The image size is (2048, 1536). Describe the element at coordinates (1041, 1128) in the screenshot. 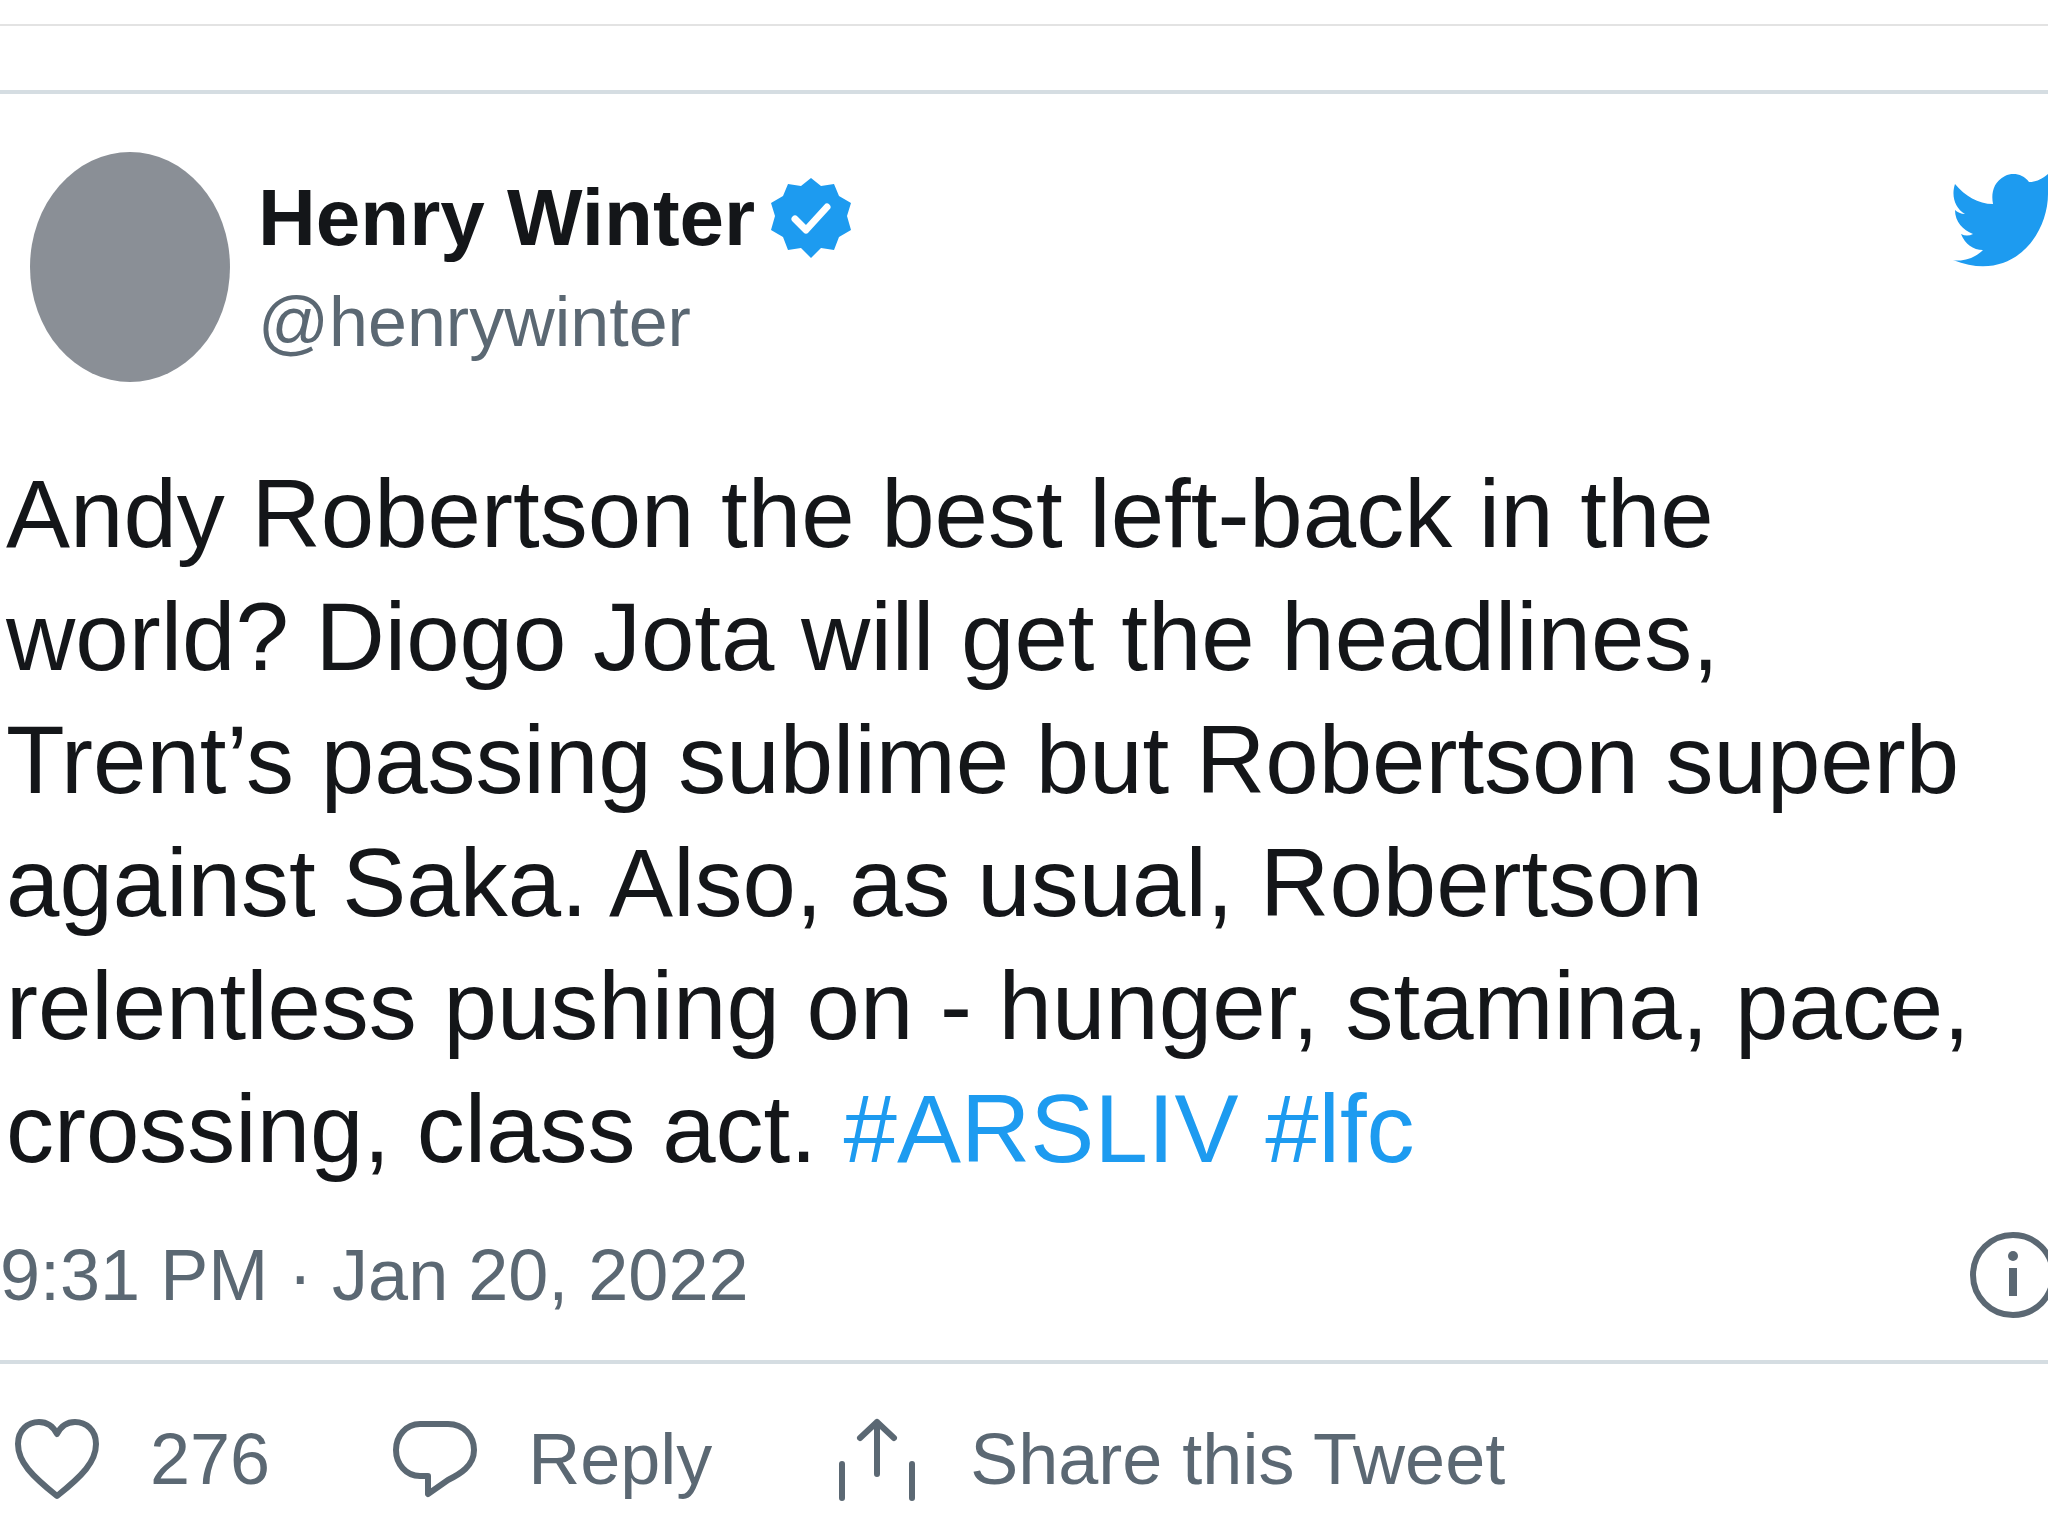

I see `hashtag-link: #ARSLIV` at that location.